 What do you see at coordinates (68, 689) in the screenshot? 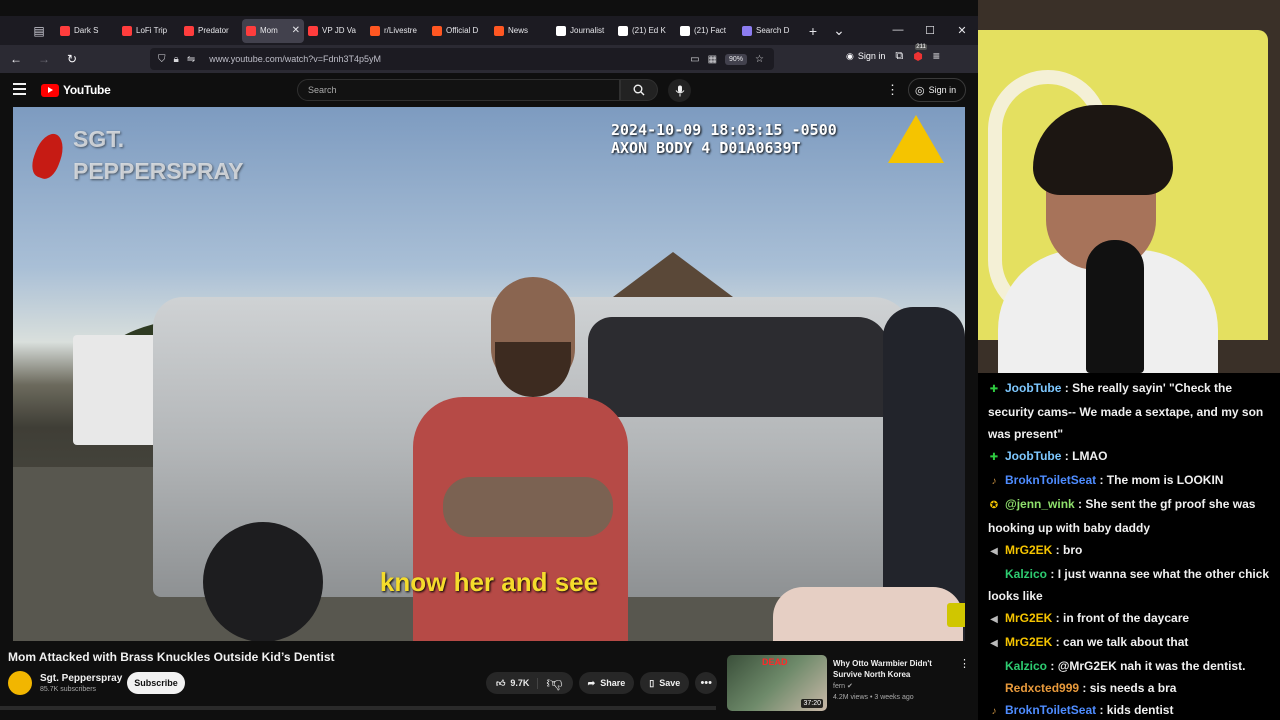
I see `subscriber-count: 85.7K subscribers` at bounding box center [68, 689].